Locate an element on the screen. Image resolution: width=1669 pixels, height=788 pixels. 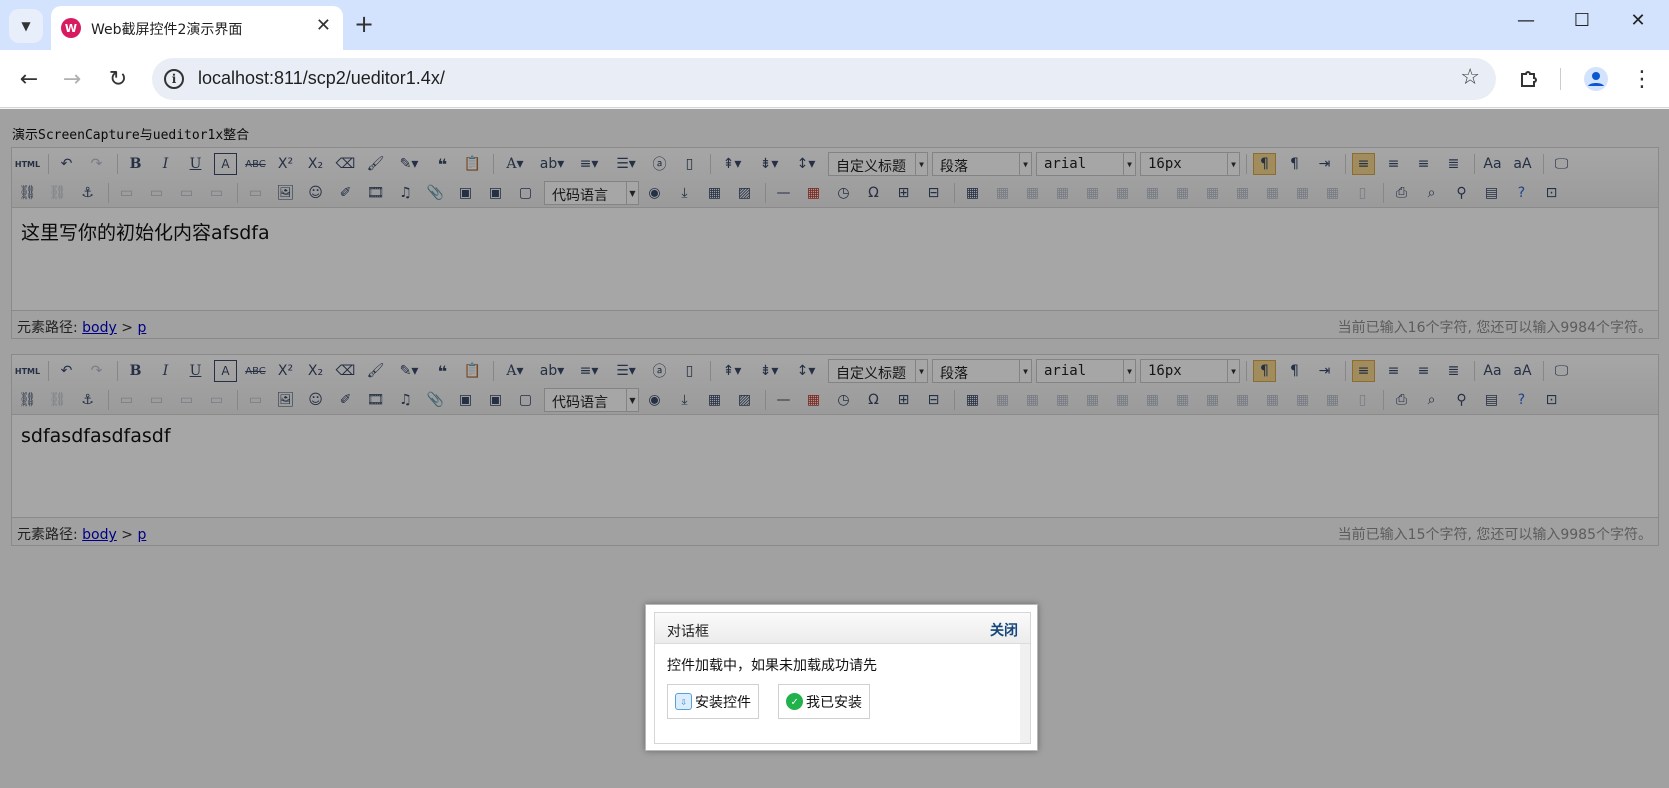
toolbar-divider is located at coordinates (1560, 79).